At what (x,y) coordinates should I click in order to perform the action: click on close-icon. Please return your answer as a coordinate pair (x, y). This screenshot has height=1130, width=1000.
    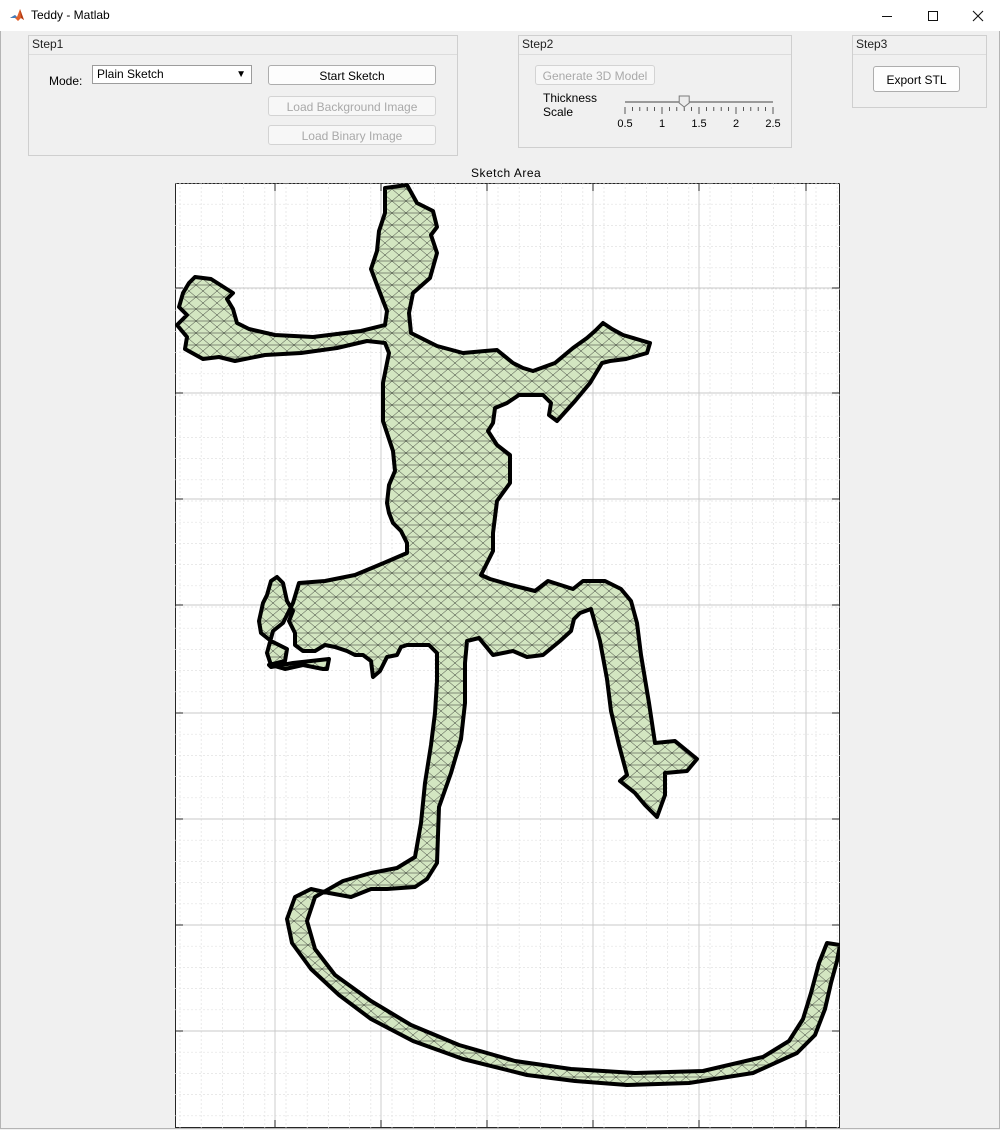
    Looking at the image, I should click on (978, 15).